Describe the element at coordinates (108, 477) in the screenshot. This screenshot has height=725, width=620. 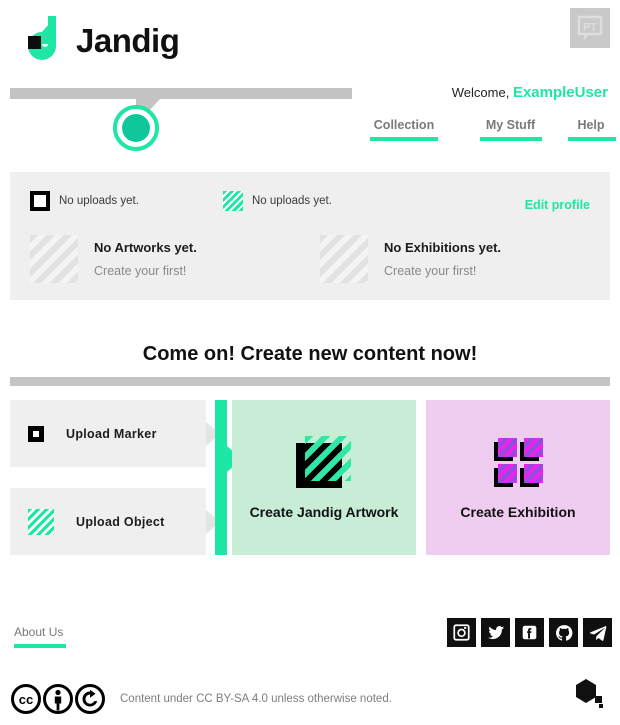
I see `upload-column: Upload Marker Upload Object` at that location.